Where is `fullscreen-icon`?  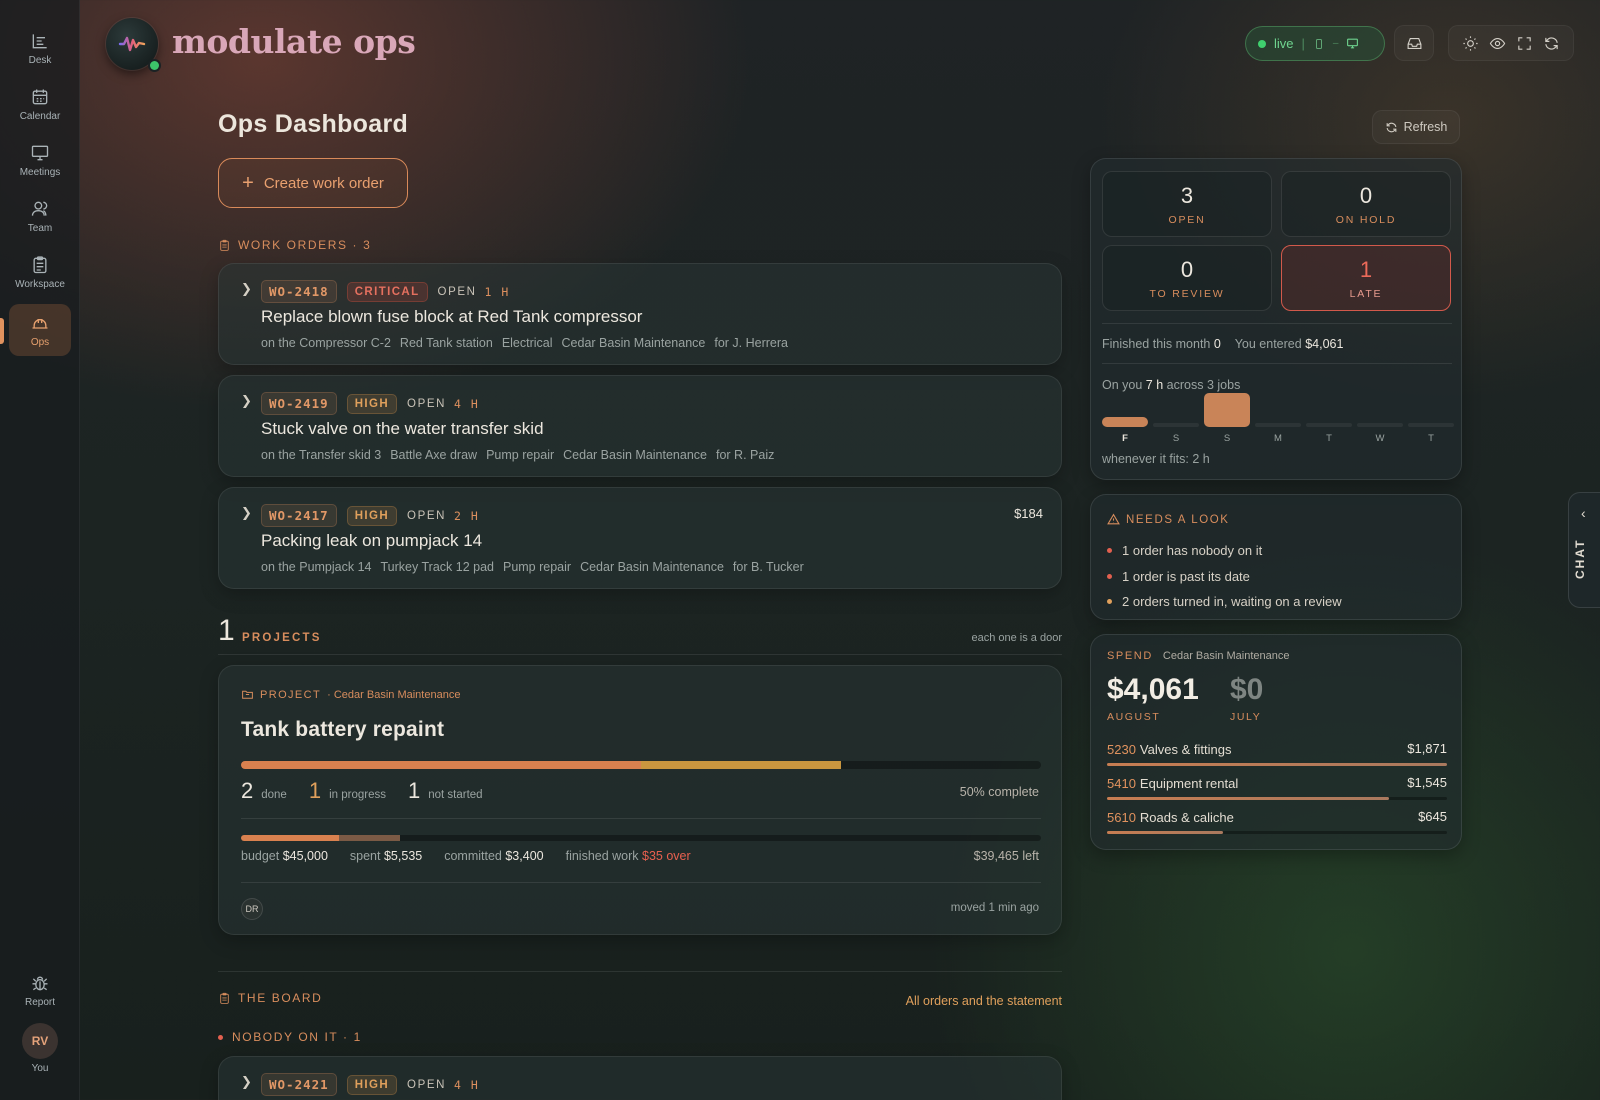
fullscreen-icon is located at coordinates (1524, 43).